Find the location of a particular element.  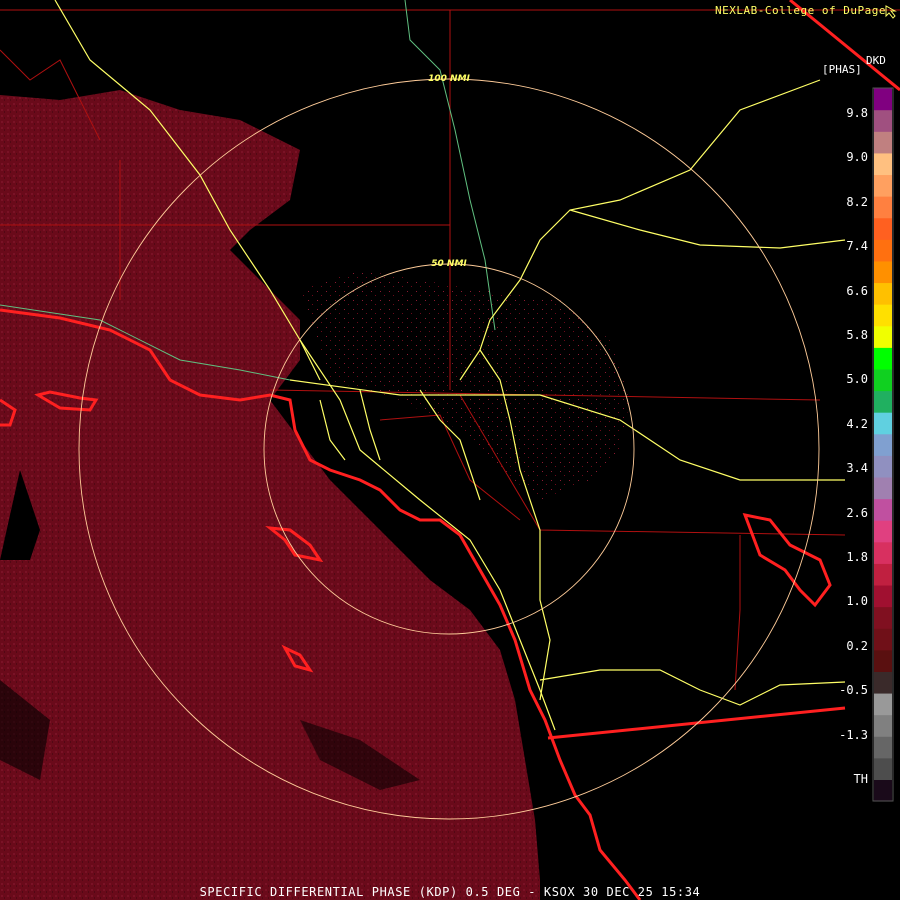

legend-tick-label: 1.8 is located at coordinates (857, 557).